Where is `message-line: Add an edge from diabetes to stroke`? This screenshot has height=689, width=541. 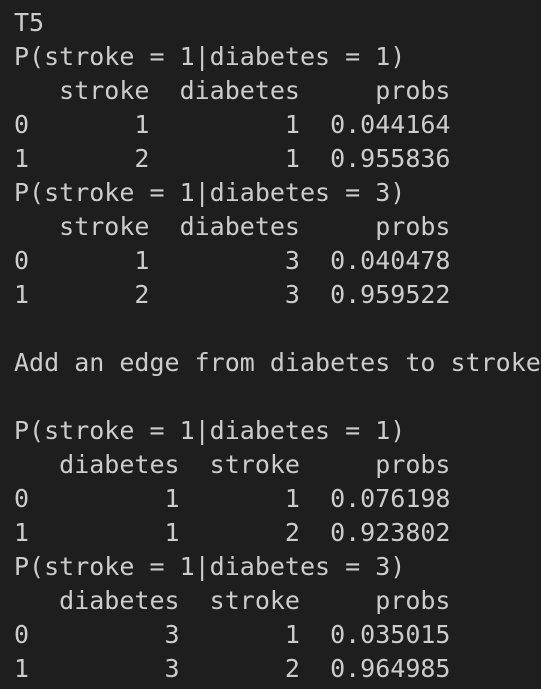
message-line: Add an edge from diabetes to stroke is located at coordinates (277, 362).